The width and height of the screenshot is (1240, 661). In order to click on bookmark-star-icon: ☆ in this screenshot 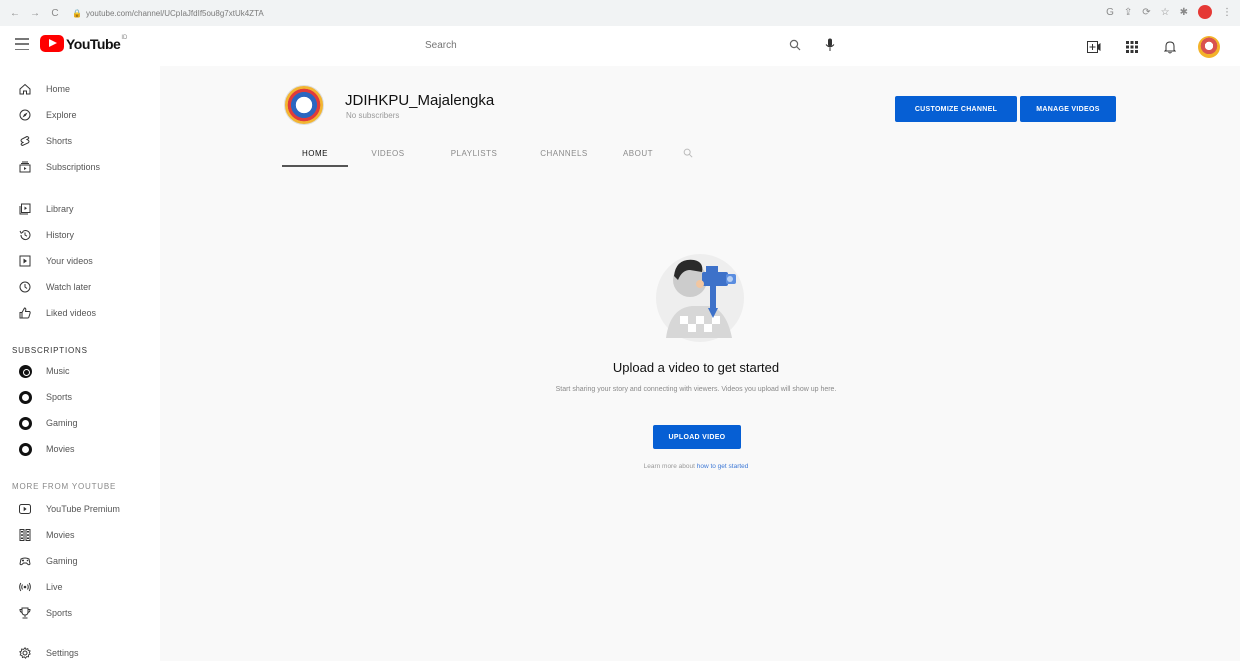, I will do `click(1165, 12)`.